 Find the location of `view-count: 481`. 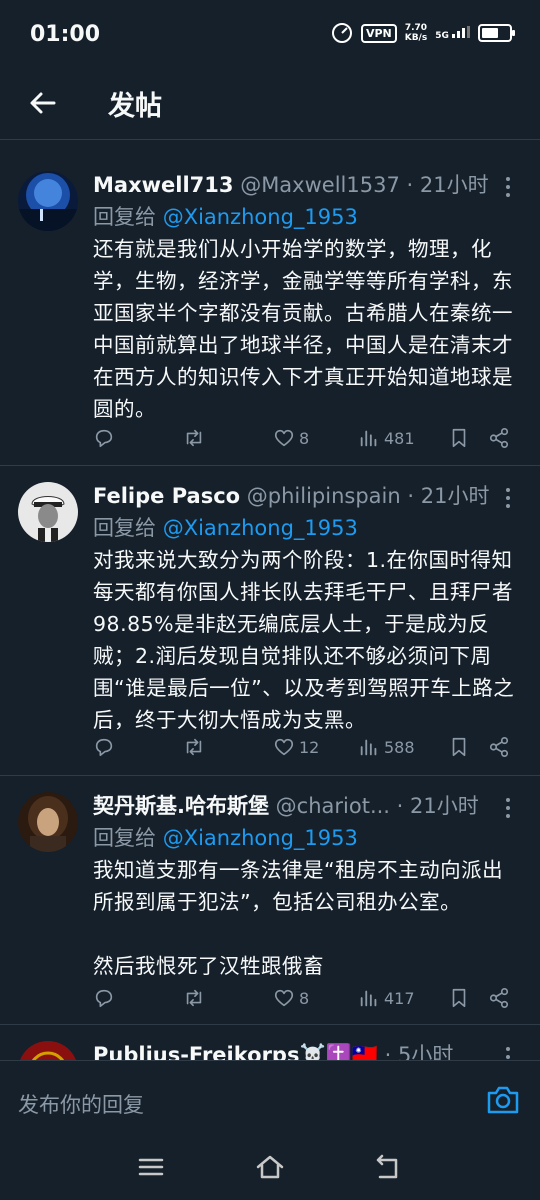

view-count: 481 is located at coordinates (399, 438).